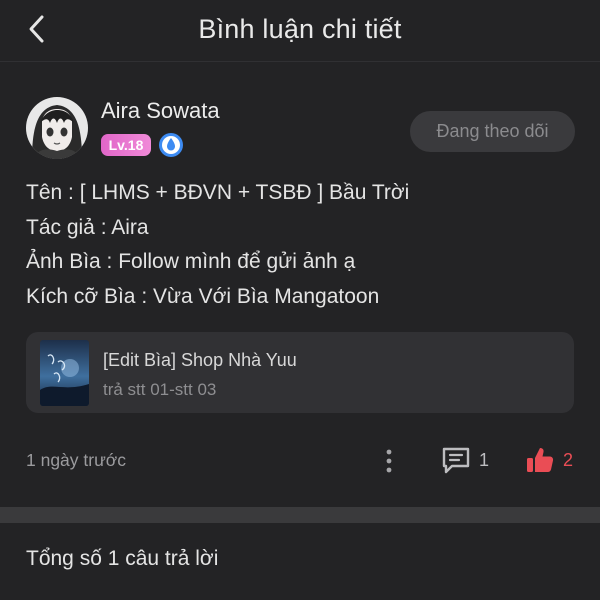 The image size is (600, 600). I want to click on comment-timestamp: 1 ngày trước, so click(76, 460).